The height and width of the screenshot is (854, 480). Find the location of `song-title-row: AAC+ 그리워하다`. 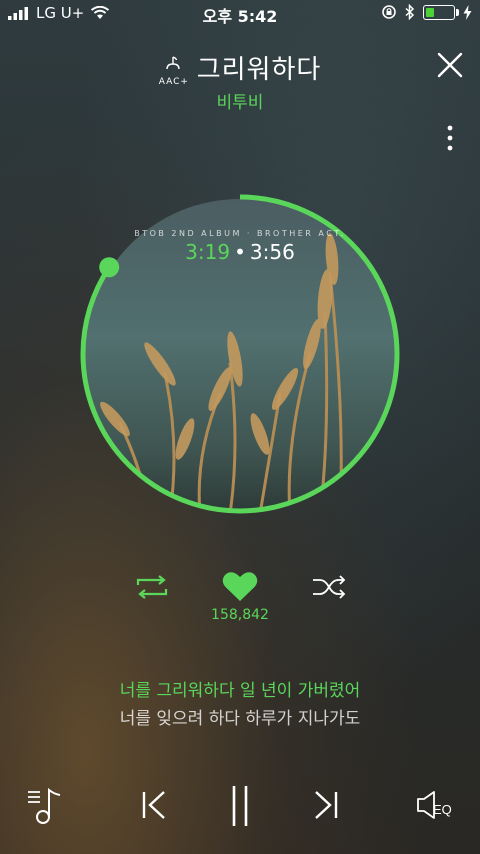

song-title-row: AAC+ 그리워하다 is located at coordinates (240, 67).